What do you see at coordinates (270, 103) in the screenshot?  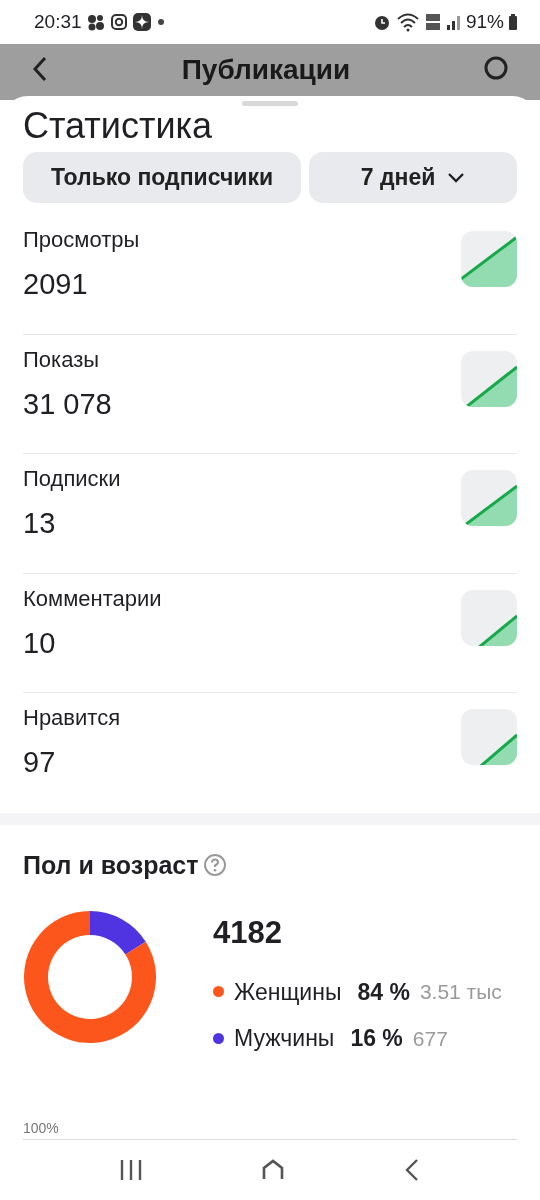 I see `drag-handle` at bounding box center [270, 103].